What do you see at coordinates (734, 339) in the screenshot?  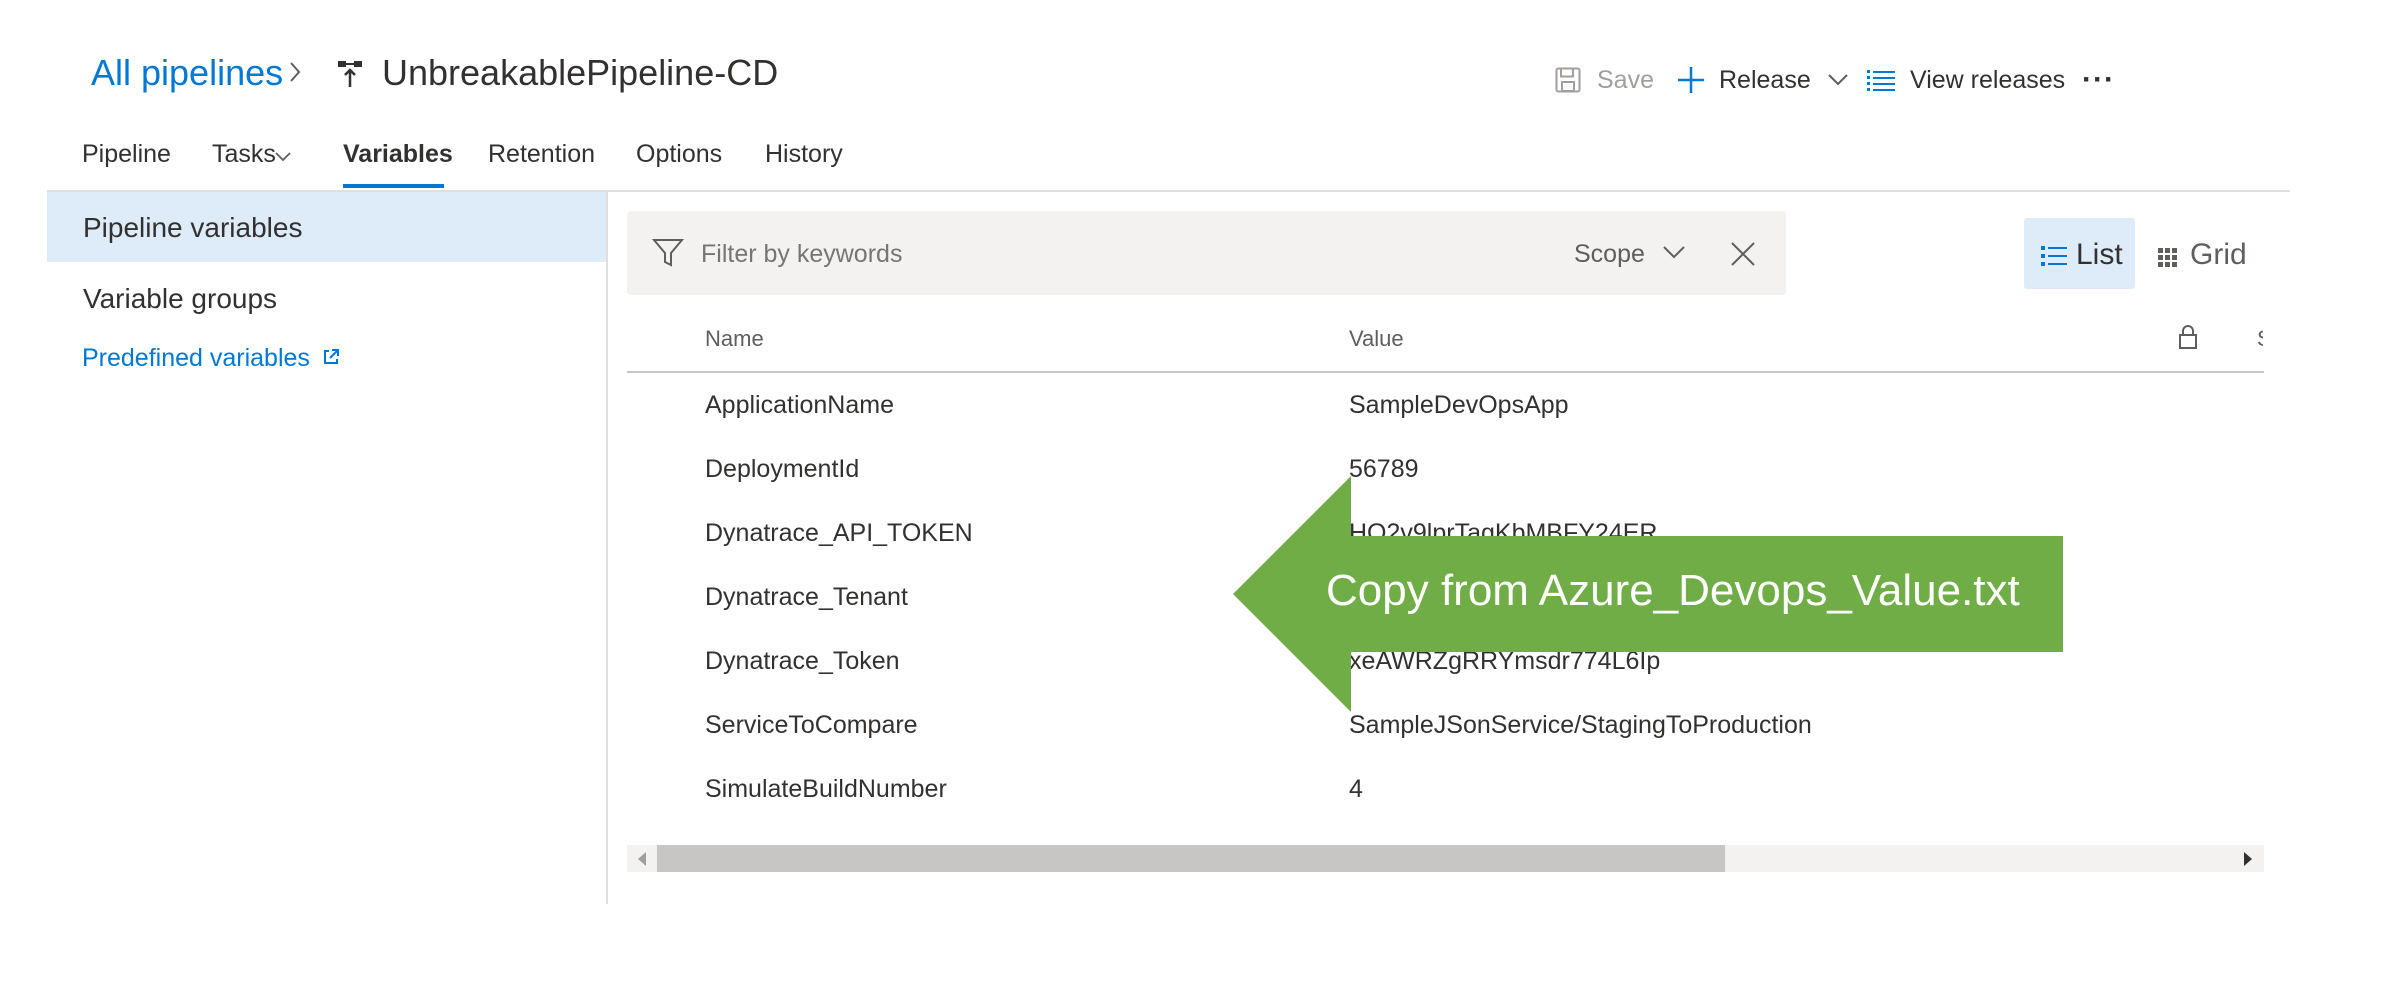 I see `column-header-name: Name` at bounding box center [734, 339].